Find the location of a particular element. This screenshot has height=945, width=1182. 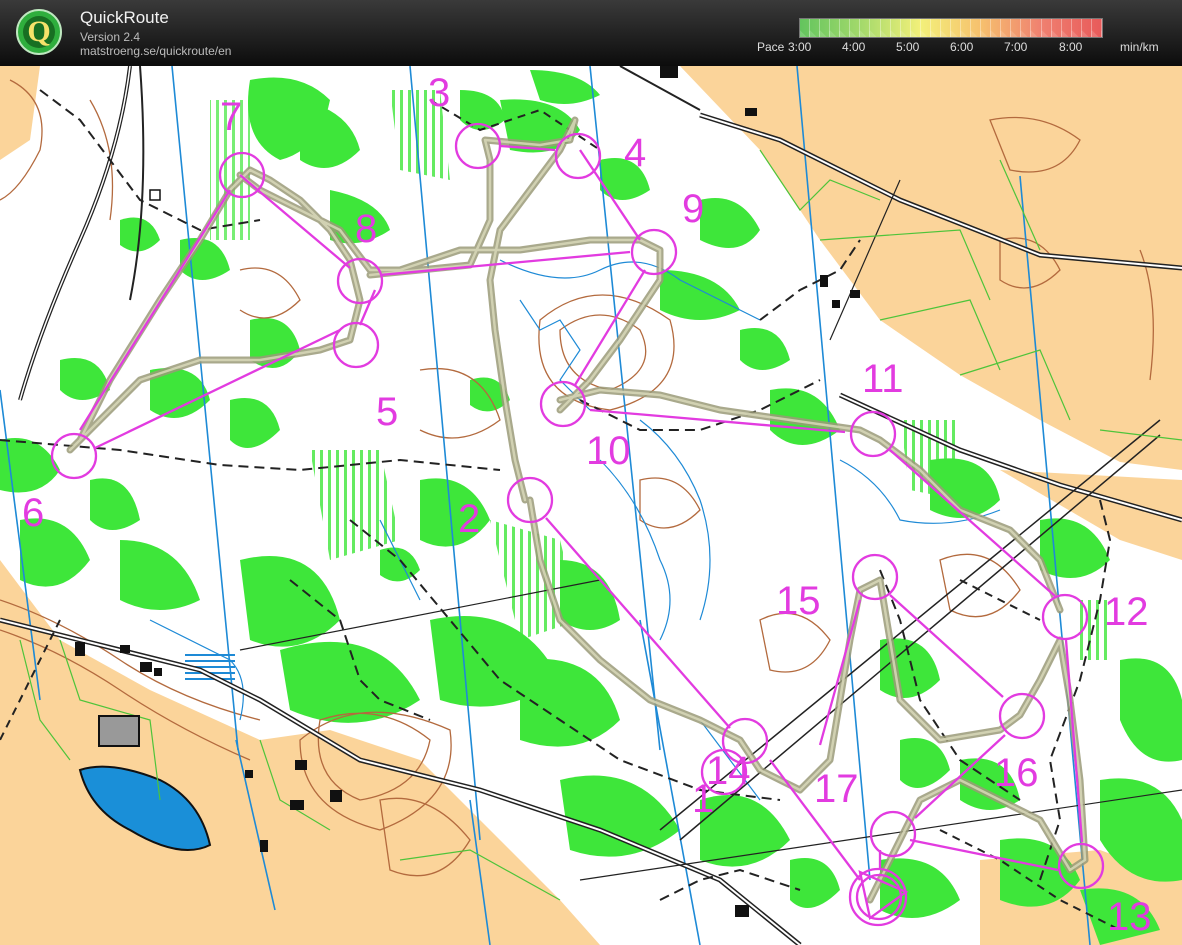

pace-tick: 6:00 is located at coordinates (962, 47).